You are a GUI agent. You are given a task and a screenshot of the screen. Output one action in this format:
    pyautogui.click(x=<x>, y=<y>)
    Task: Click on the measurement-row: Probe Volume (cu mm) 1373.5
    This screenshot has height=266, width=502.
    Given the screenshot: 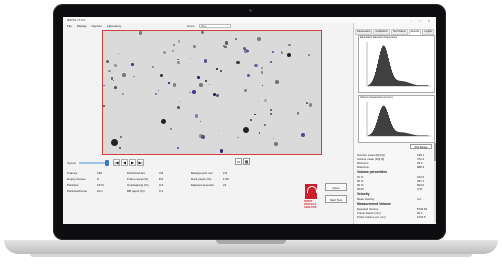 What is the action you would take?
    pyautogui.click(x=391, y=217)
    